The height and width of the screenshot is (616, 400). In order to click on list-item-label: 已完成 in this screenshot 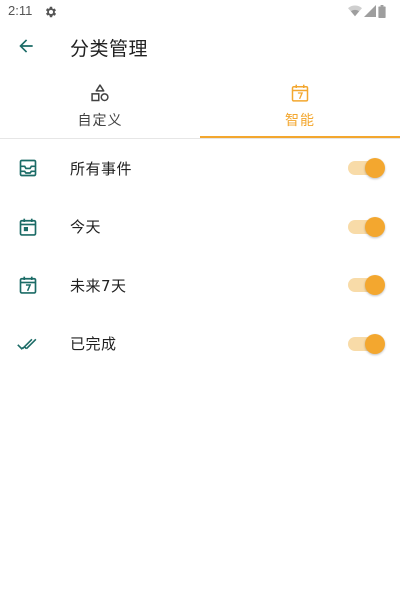, I will do `click(93, 344)`.